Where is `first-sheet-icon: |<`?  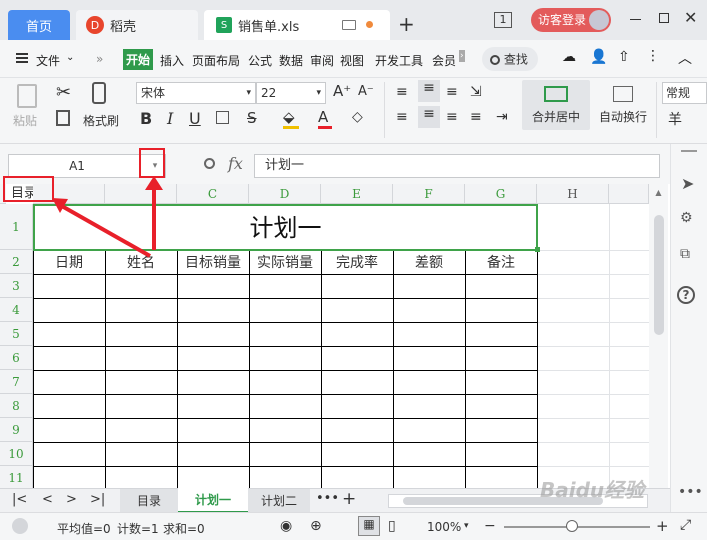 first-sheet-icon: |< is located at coordinates (19, 499).